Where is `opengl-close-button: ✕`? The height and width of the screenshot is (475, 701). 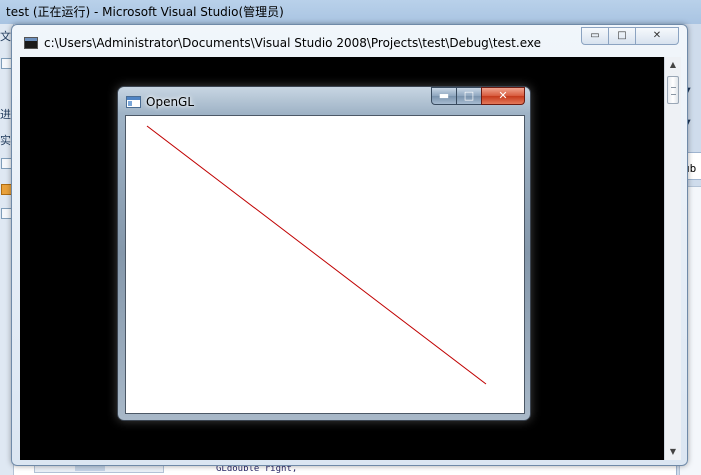
opengl-close-button: ✕ is located at coordinates (503, 96).